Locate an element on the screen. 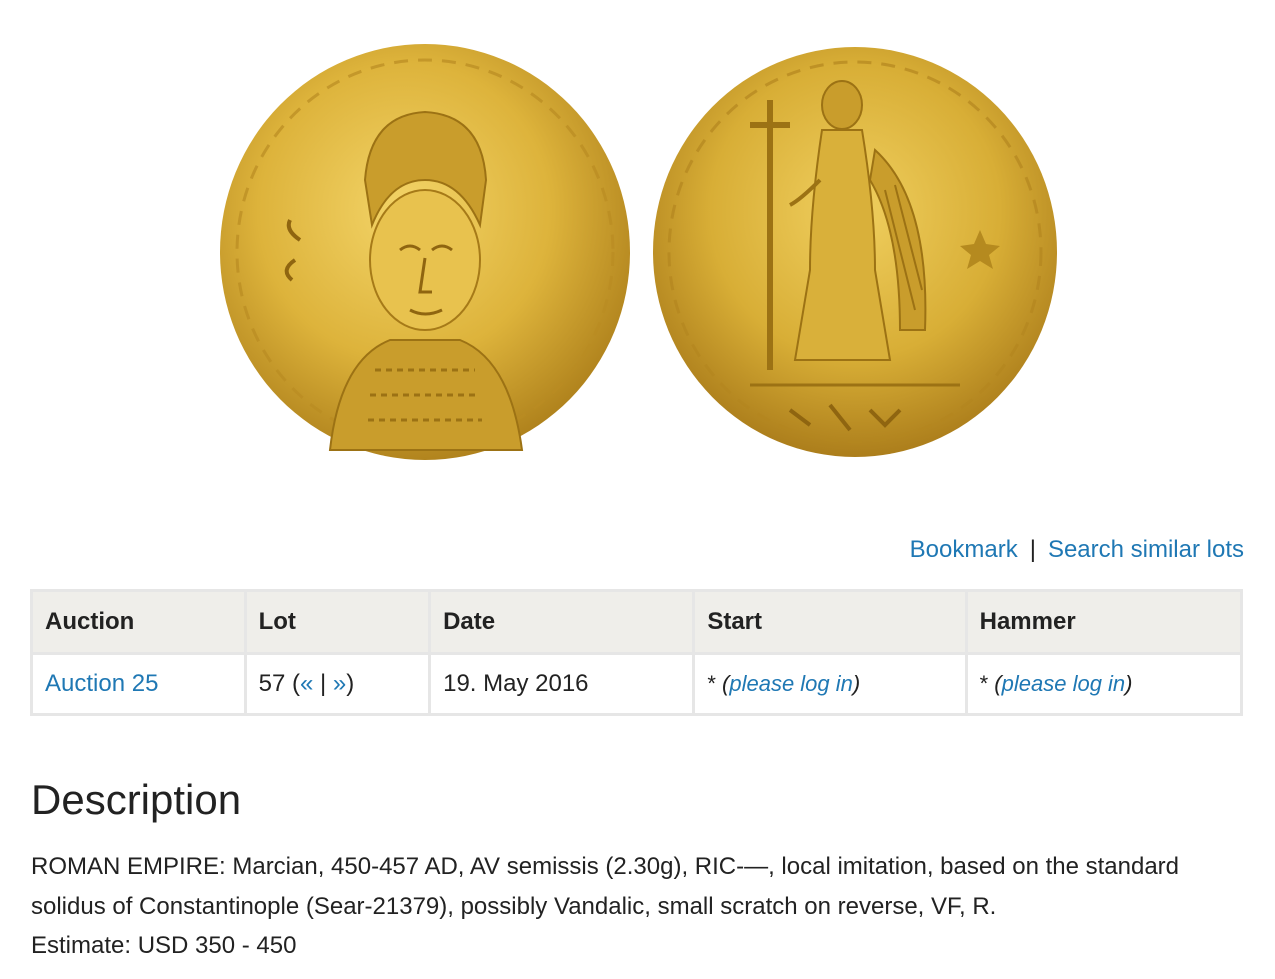 The height and width of the screenshot is (979, 1275). auction-cell: Auction 25 is located at coordinates (138, 684).